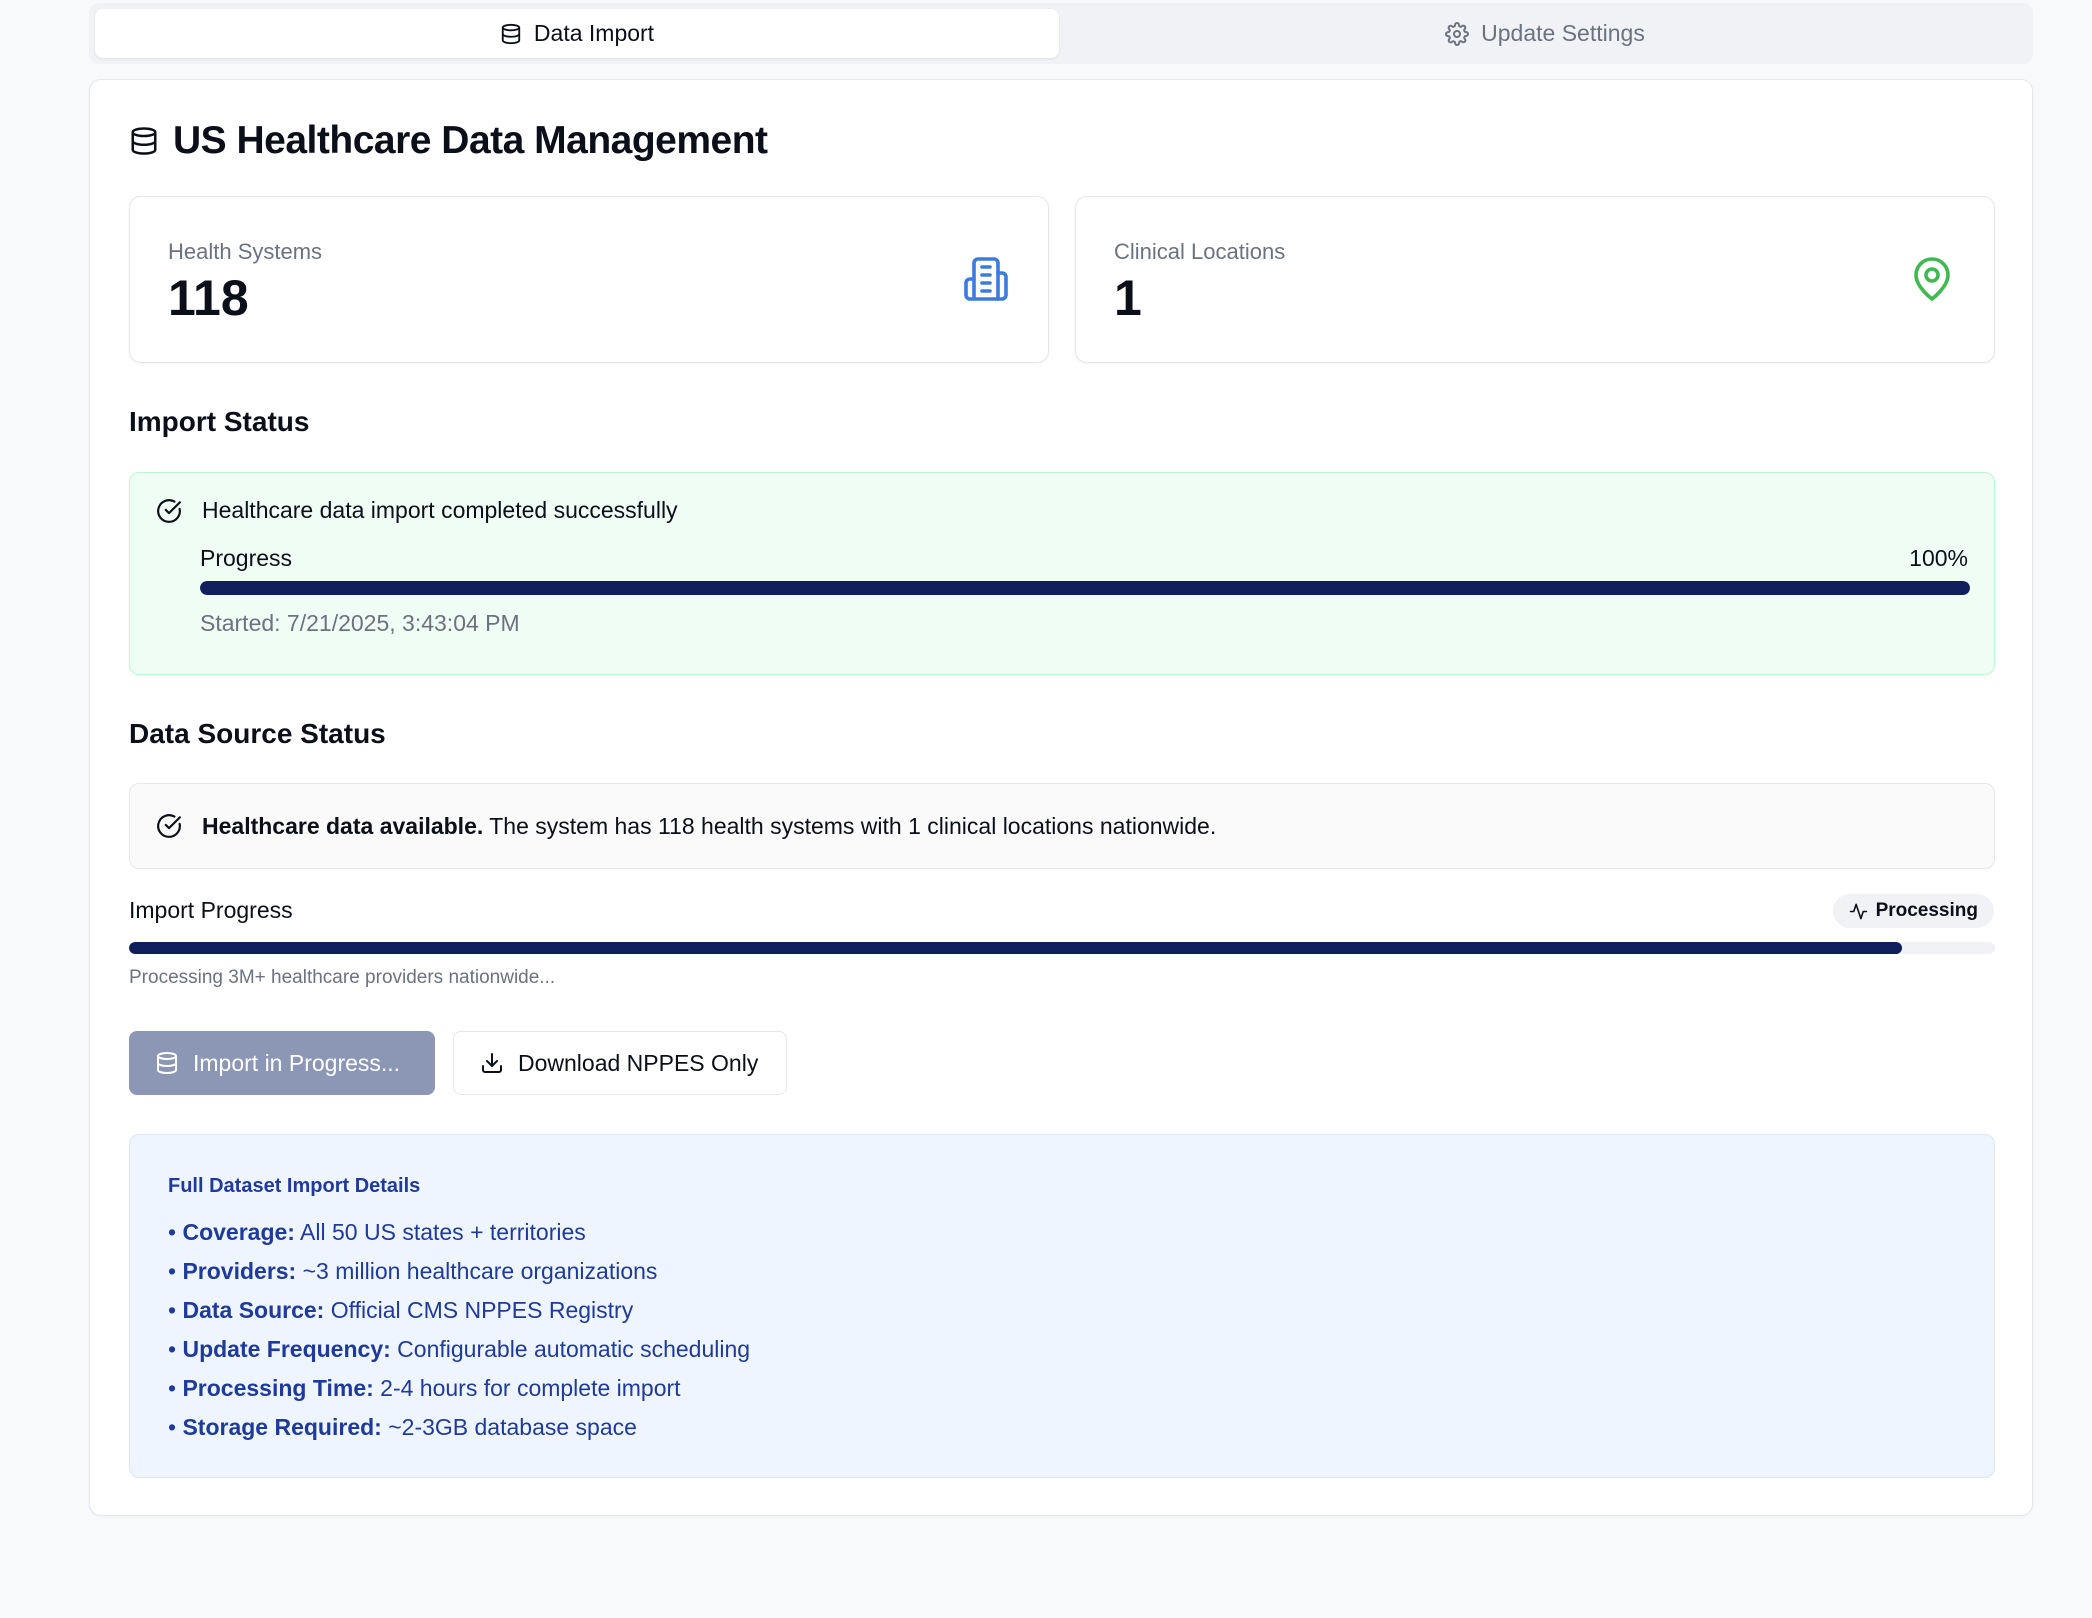 The width and height of the screenshot is (2092, 1618). I want to click on import-status-progress-bar, so click(1085, 588).